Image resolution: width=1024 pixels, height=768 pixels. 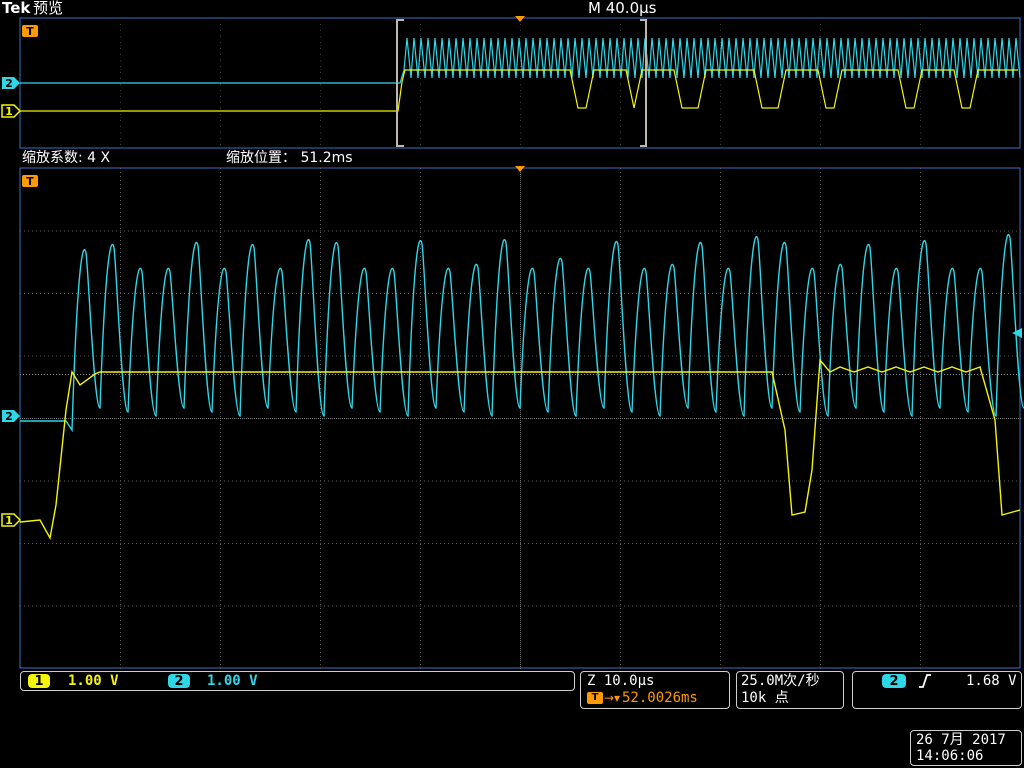 I want to click on overview-grid, so click(x=520, y=81).